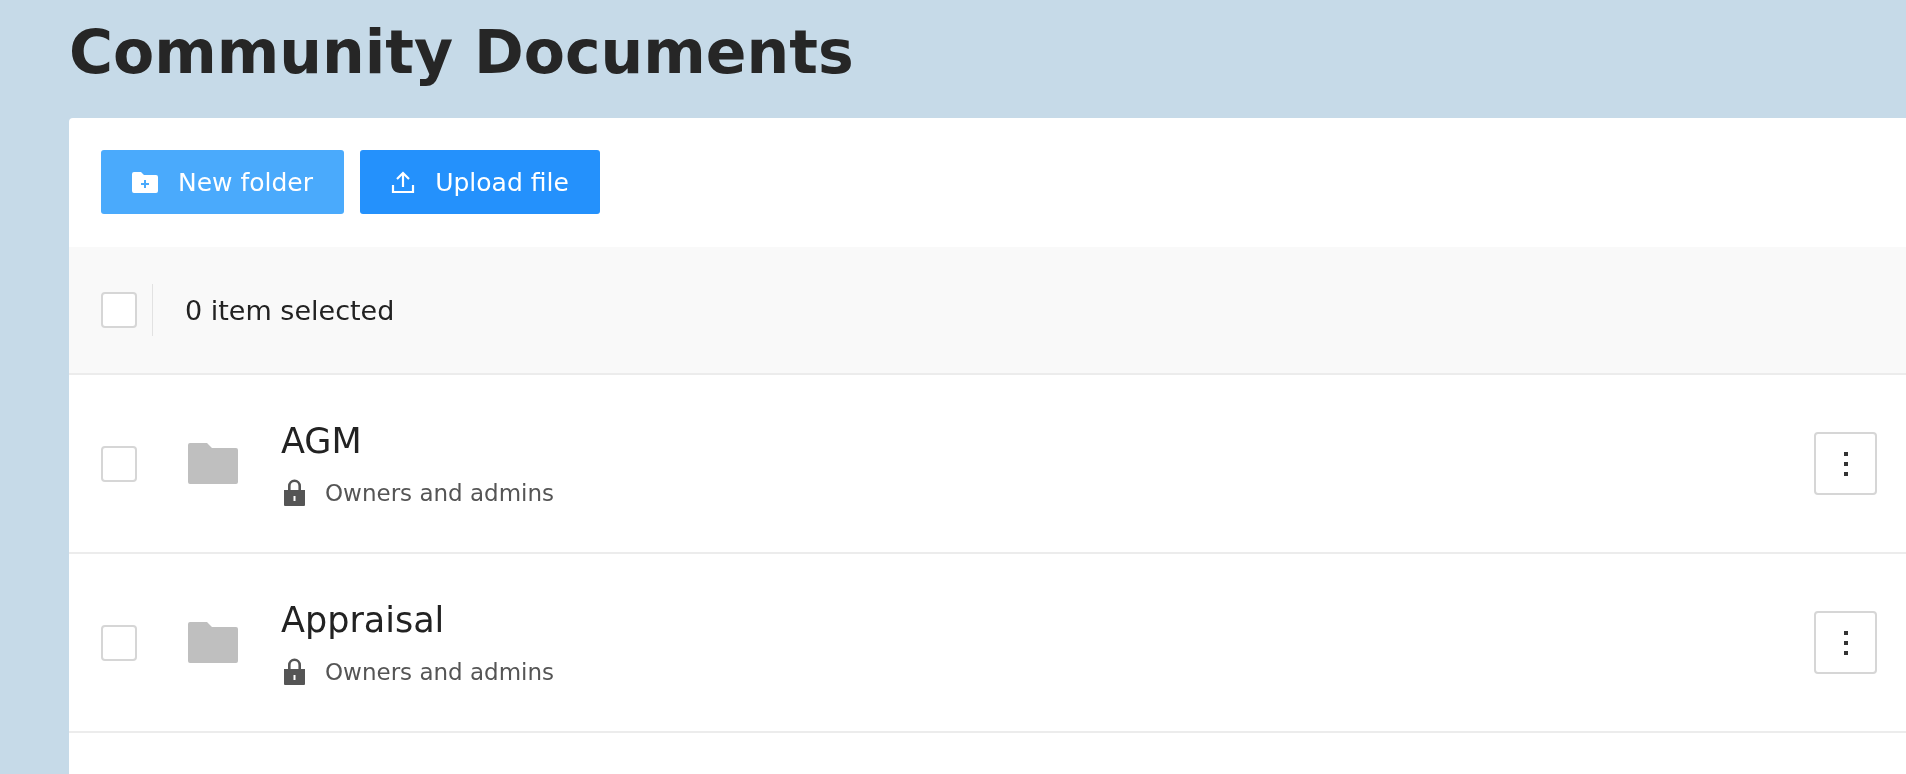 This screenshot has width=1906, height=774. I want to click on item-name: AGM, so click(321, 441).